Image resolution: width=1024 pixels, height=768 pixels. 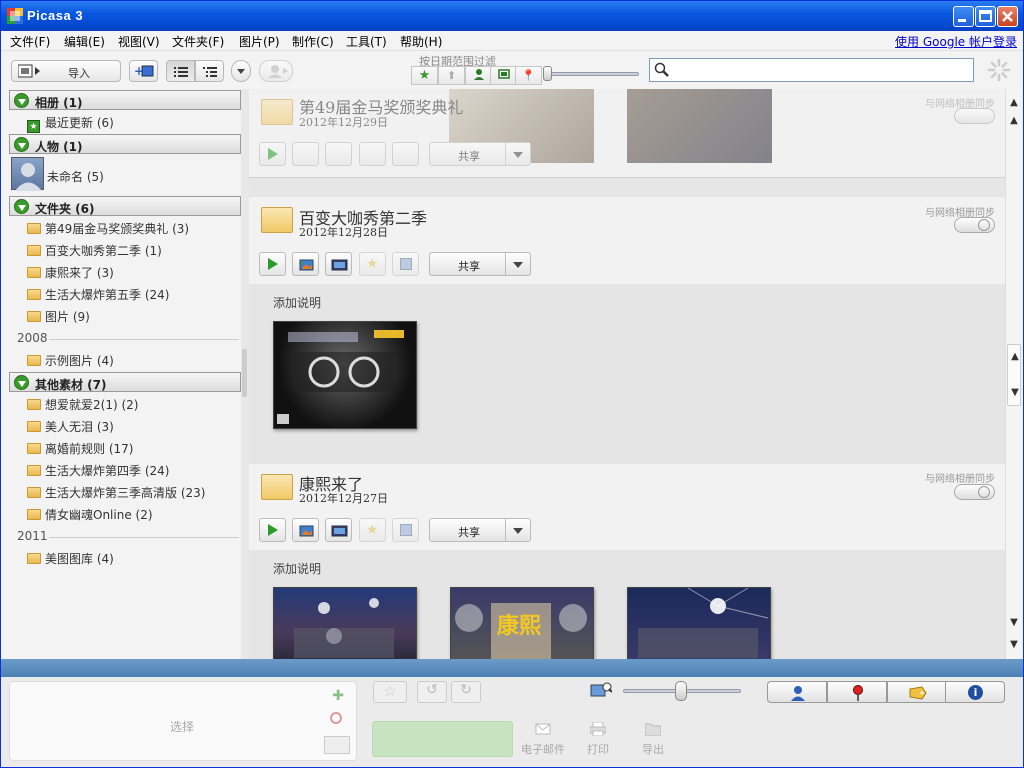 I want to click on printer-icon, so click(x=598, y=730).